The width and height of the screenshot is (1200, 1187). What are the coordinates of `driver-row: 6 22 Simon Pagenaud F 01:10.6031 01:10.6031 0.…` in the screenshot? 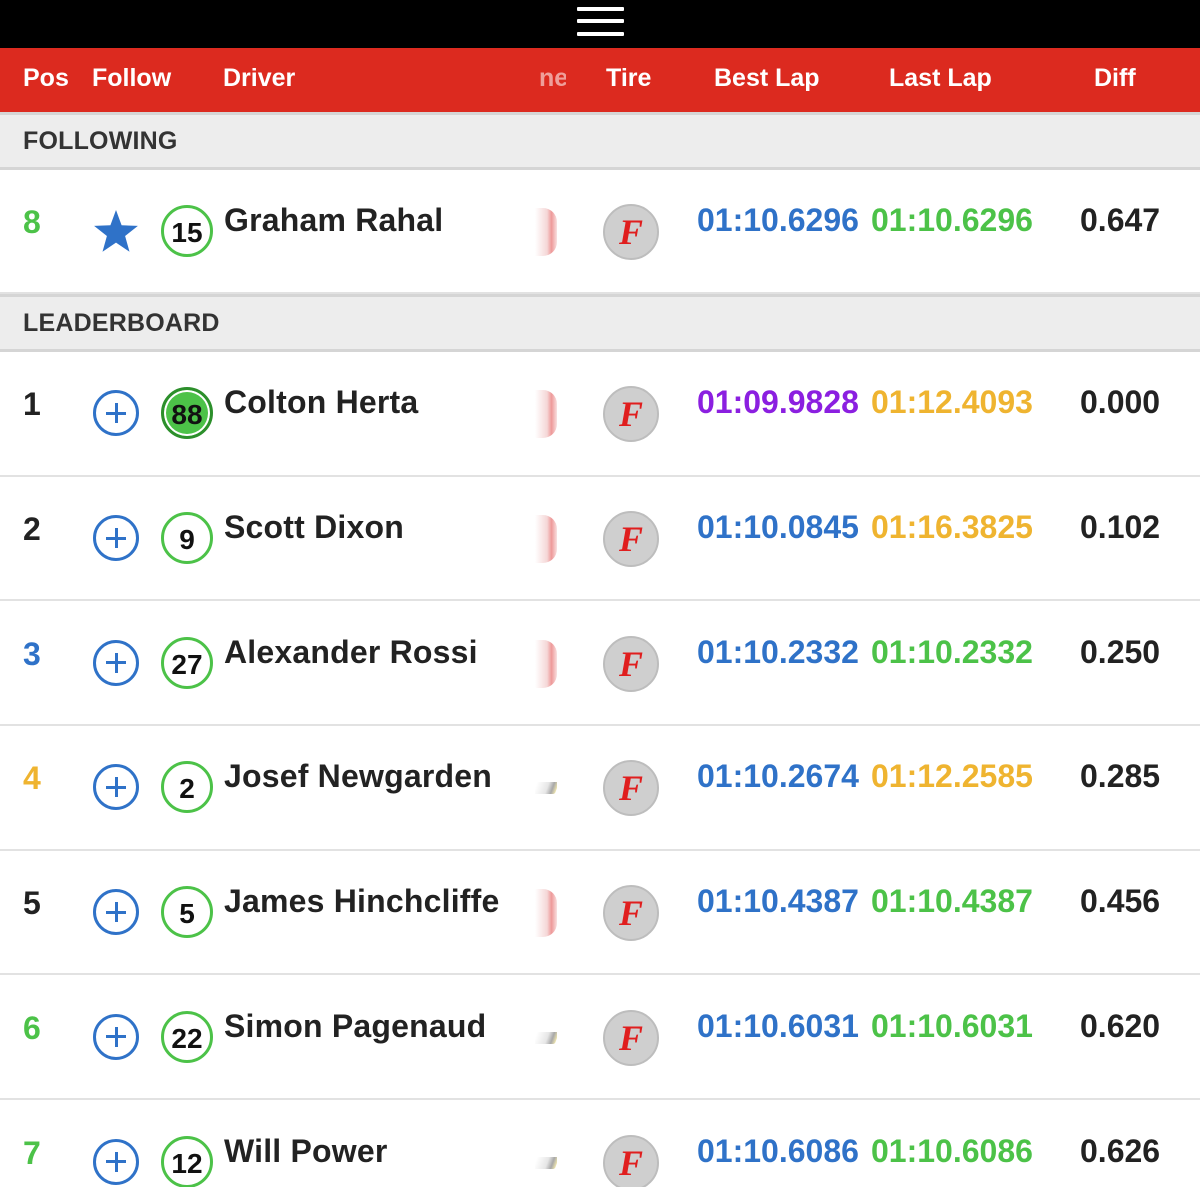 It's located at (600, 1038).